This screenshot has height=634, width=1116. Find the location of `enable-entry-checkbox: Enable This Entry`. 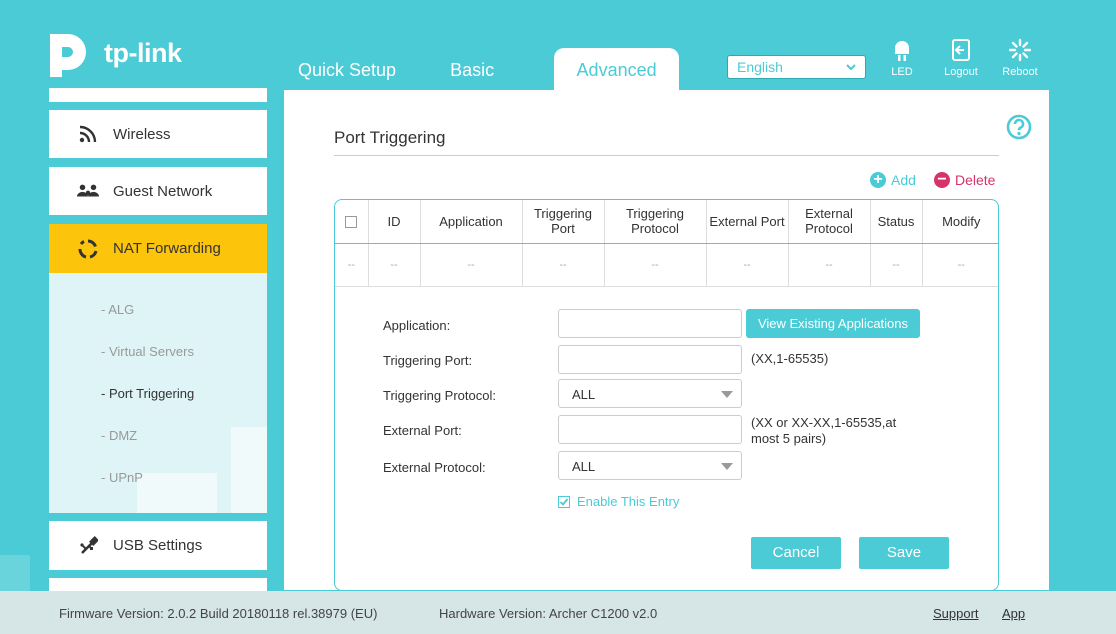

enable-entry-checkbox: Enable This Entry is located at coordinates (618, 501).